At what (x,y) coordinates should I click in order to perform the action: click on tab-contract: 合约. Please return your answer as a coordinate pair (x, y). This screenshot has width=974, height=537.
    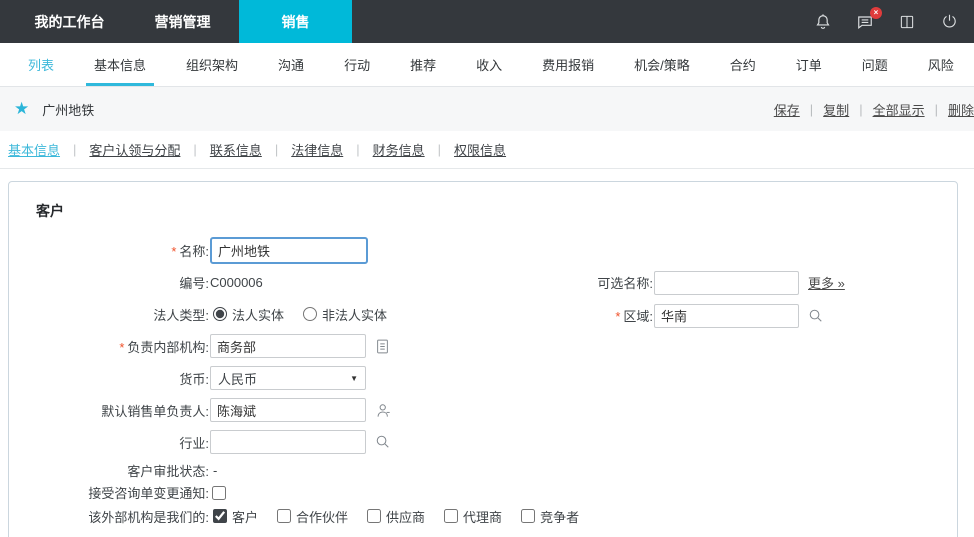
    Looking at the image, I should click on (743, 64).